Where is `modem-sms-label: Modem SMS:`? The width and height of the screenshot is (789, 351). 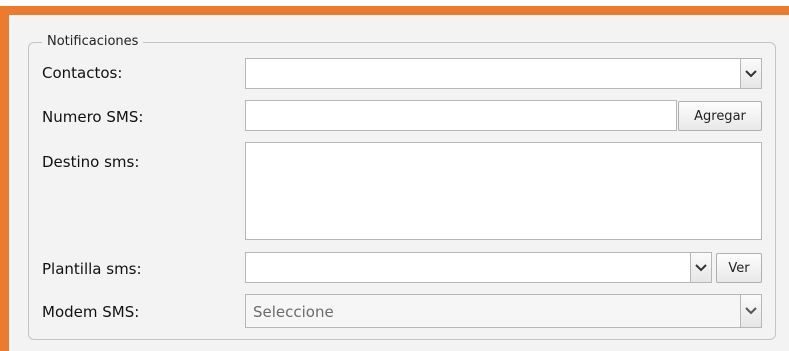 modem-sms-label: Modem SMS: is located at coordinates (91, 312).